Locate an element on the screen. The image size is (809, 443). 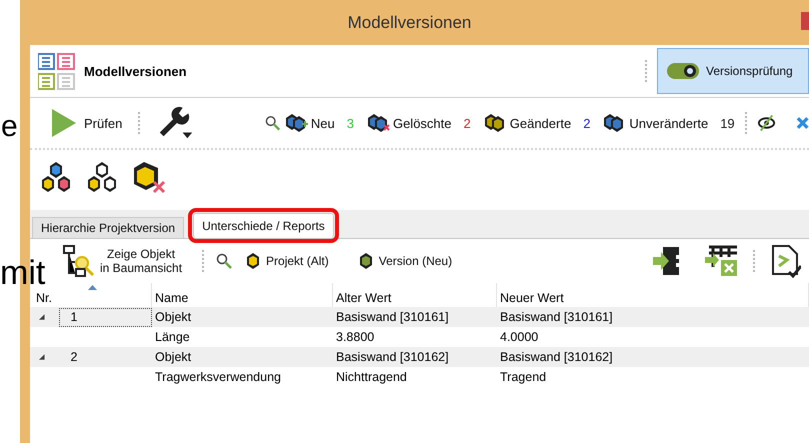
column-header: Name is located at coordinates (171, 298).